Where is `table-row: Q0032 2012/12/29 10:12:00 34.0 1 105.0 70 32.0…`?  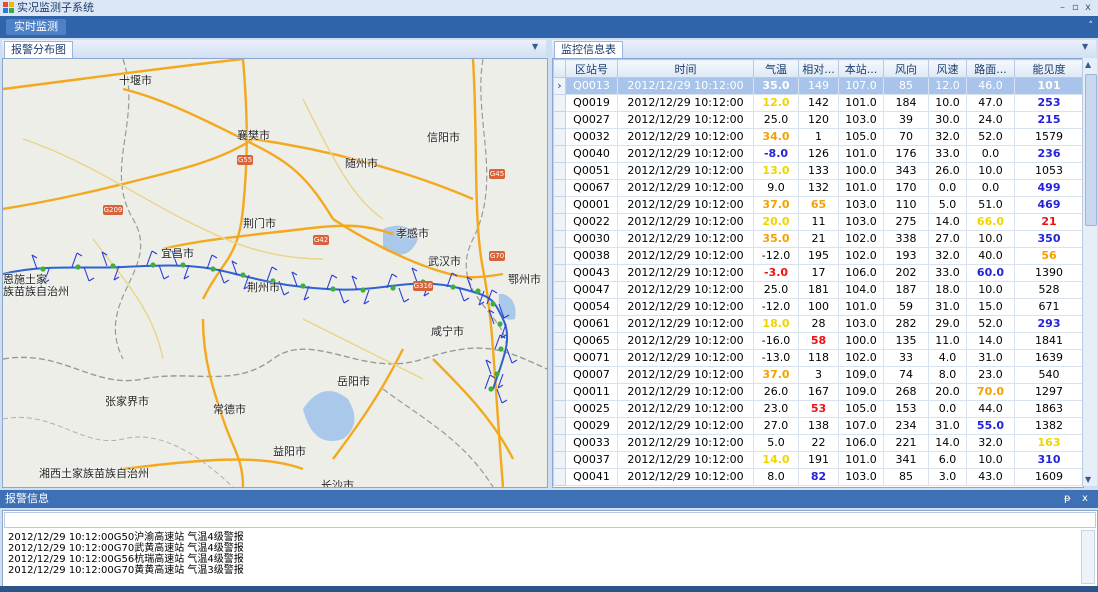 table-row: Q0032 2012/12/29 10:12:00 34.0 1 105.0 70 32.0… is located at coordinates (818, 137).